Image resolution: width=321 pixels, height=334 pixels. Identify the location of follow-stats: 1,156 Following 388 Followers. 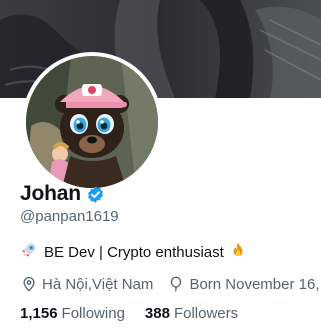
(139, 313).